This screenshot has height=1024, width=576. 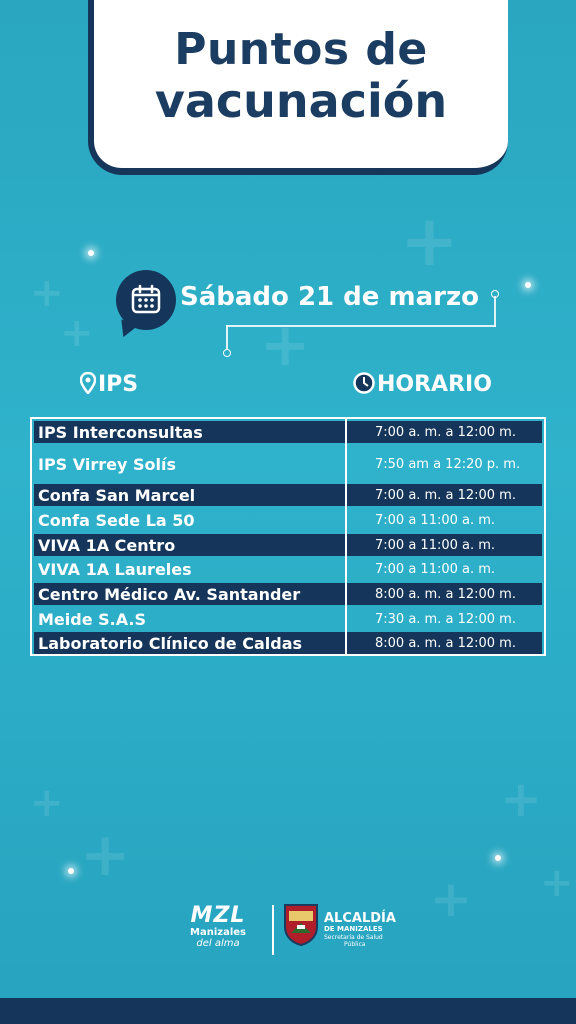 I want to click on manizales-coat-of-arms-icon, so click(x=301, y=925).